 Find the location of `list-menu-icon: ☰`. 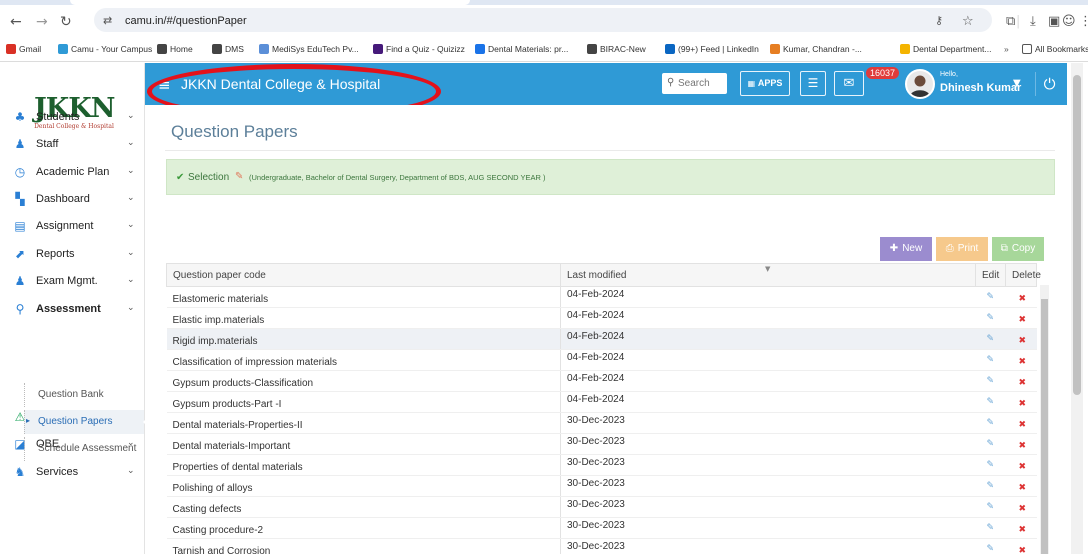

list-menu-icon: ☰ is located at coordinates (813, 83).